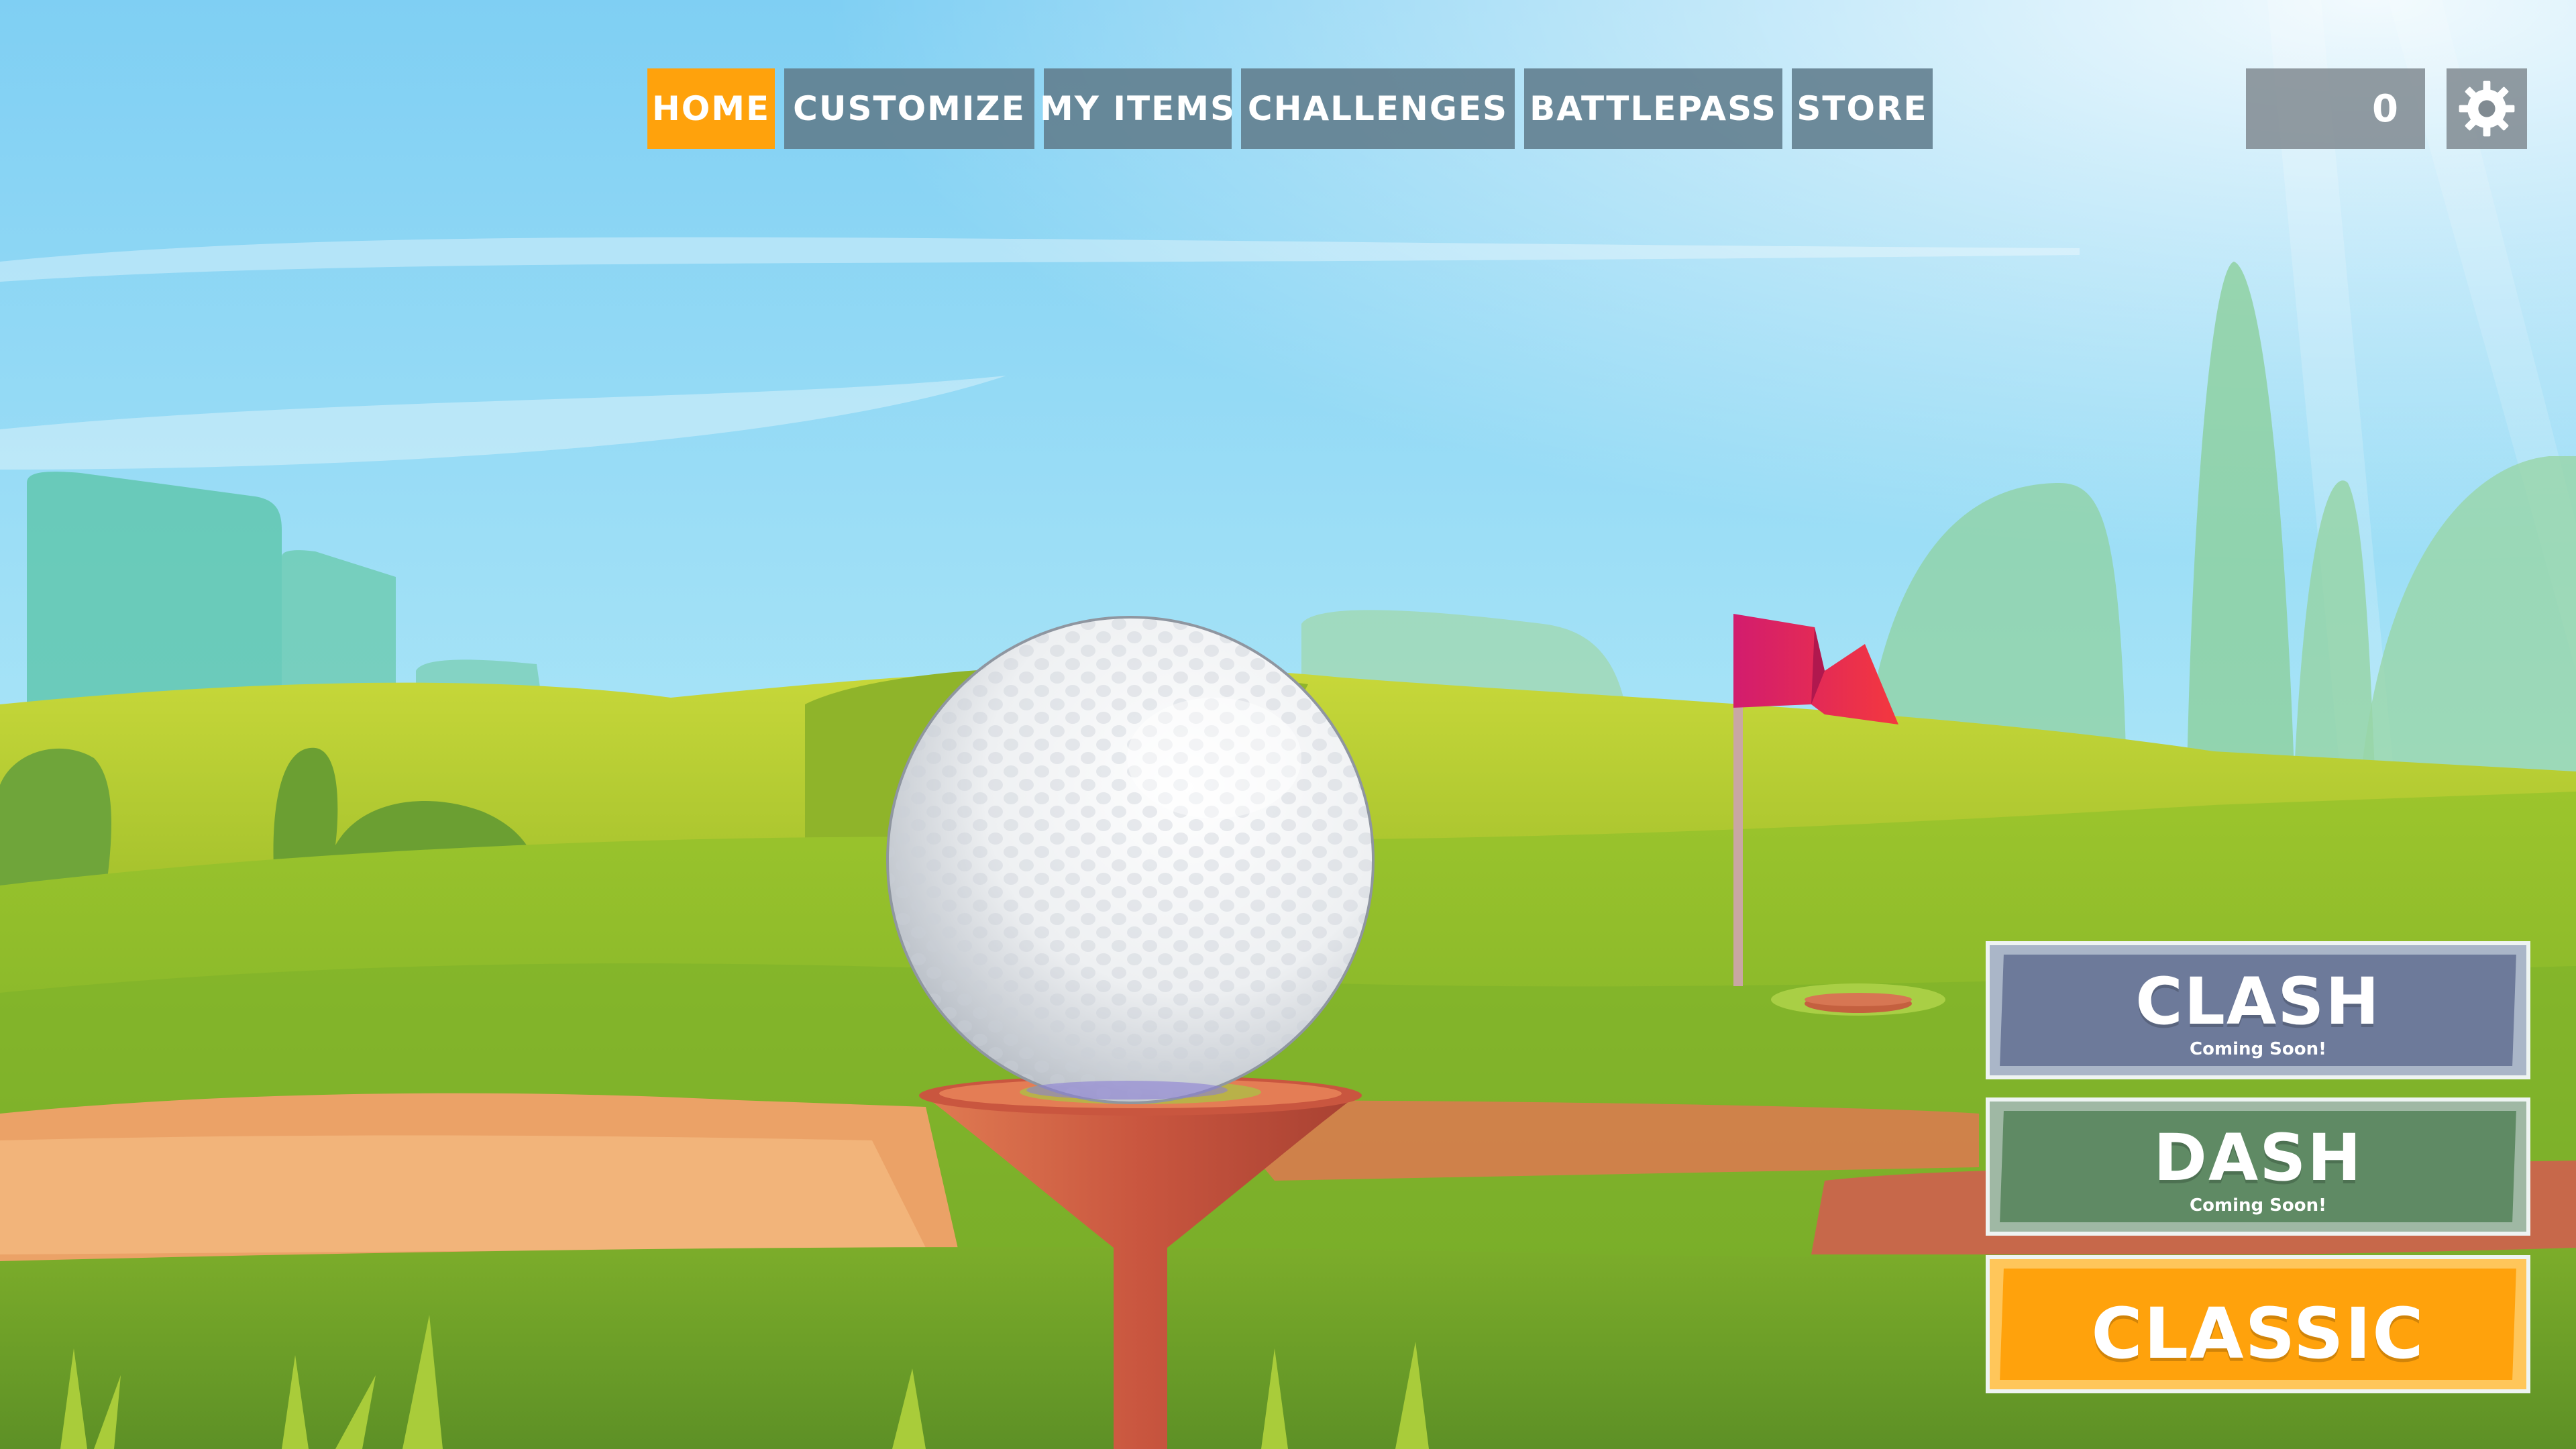  I want to click on tab-customize: CUSTOMIZE, so click(909, 108).